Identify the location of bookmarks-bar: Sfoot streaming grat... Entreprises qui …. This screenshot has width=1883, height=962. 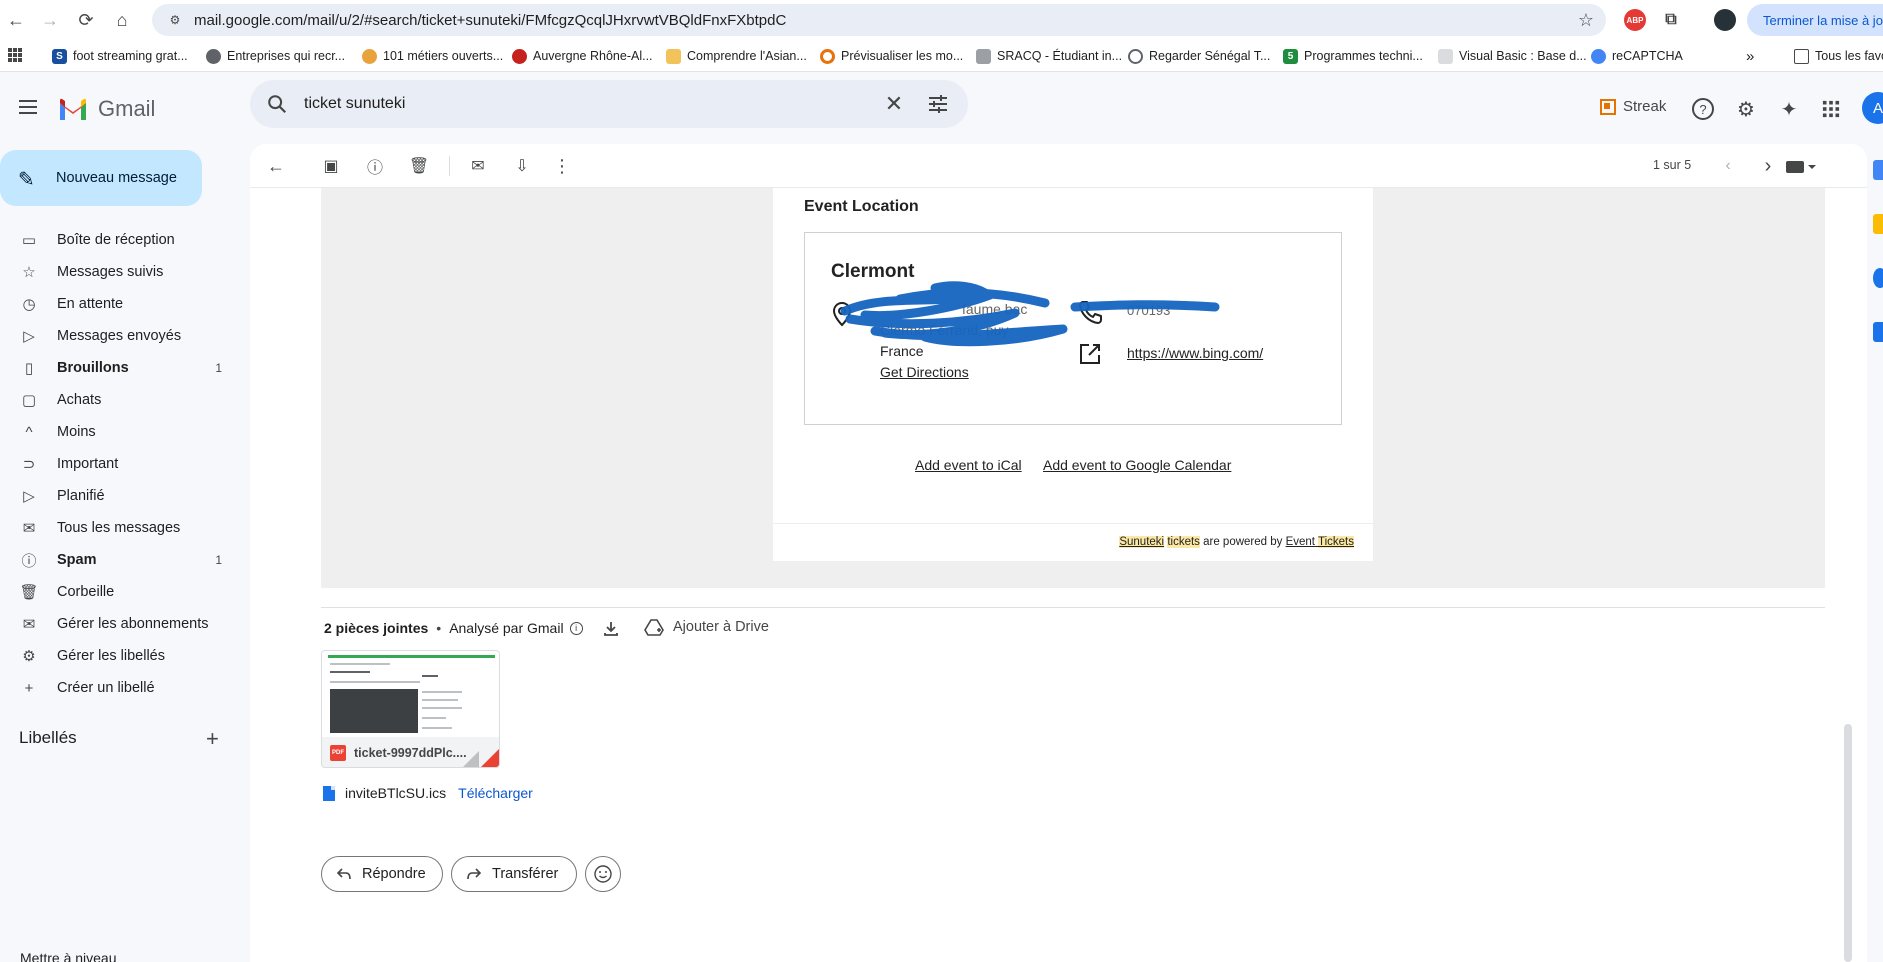
(941, 56).